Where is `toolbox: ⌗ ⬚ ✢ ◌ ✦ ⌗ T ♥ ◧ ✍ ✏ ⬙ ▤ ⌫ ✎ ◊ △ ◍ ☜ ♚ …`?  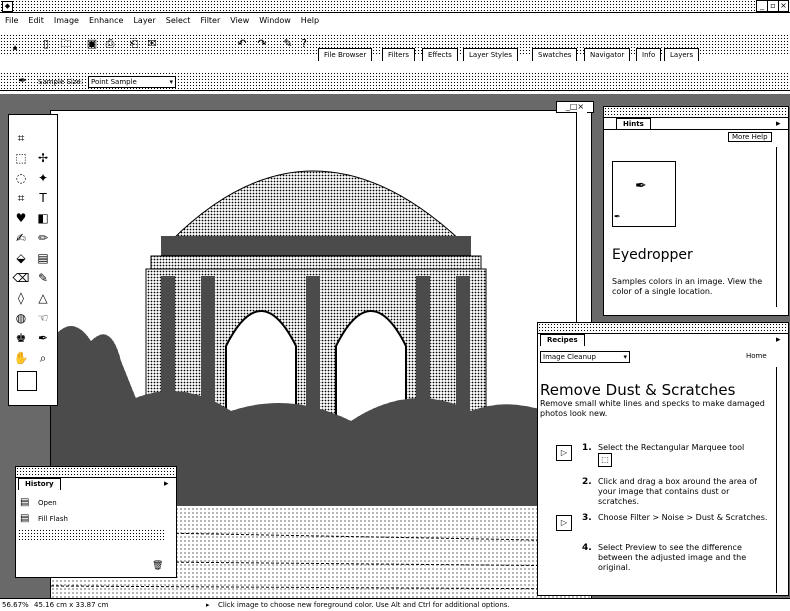
toolbox: ⌗ ⬚ ✢ ◌ ✦ ⌗ T ♥ ◧ ✍ ✏ ⬙ ▤ ⌫ ✎ ◊ △ ◍ ☜ ♚ … is located at coordinates (33, 260).